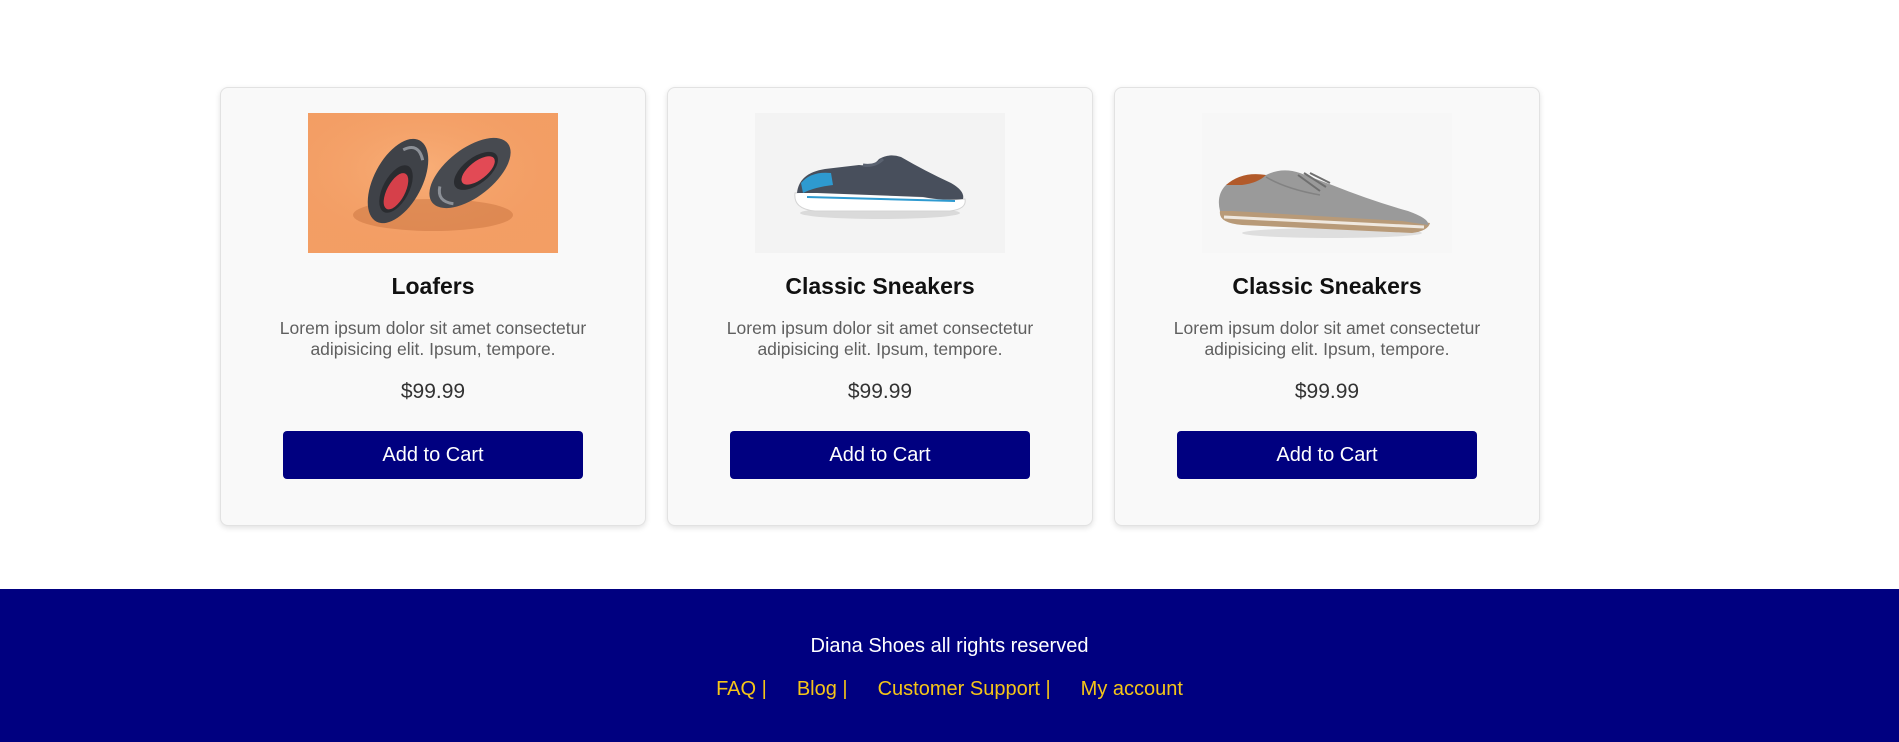 This screenshot has height=742, width=1899. Describe the element at coordinates (433, 286) in the screenshot. I see `product-title: Loafers` at that location.